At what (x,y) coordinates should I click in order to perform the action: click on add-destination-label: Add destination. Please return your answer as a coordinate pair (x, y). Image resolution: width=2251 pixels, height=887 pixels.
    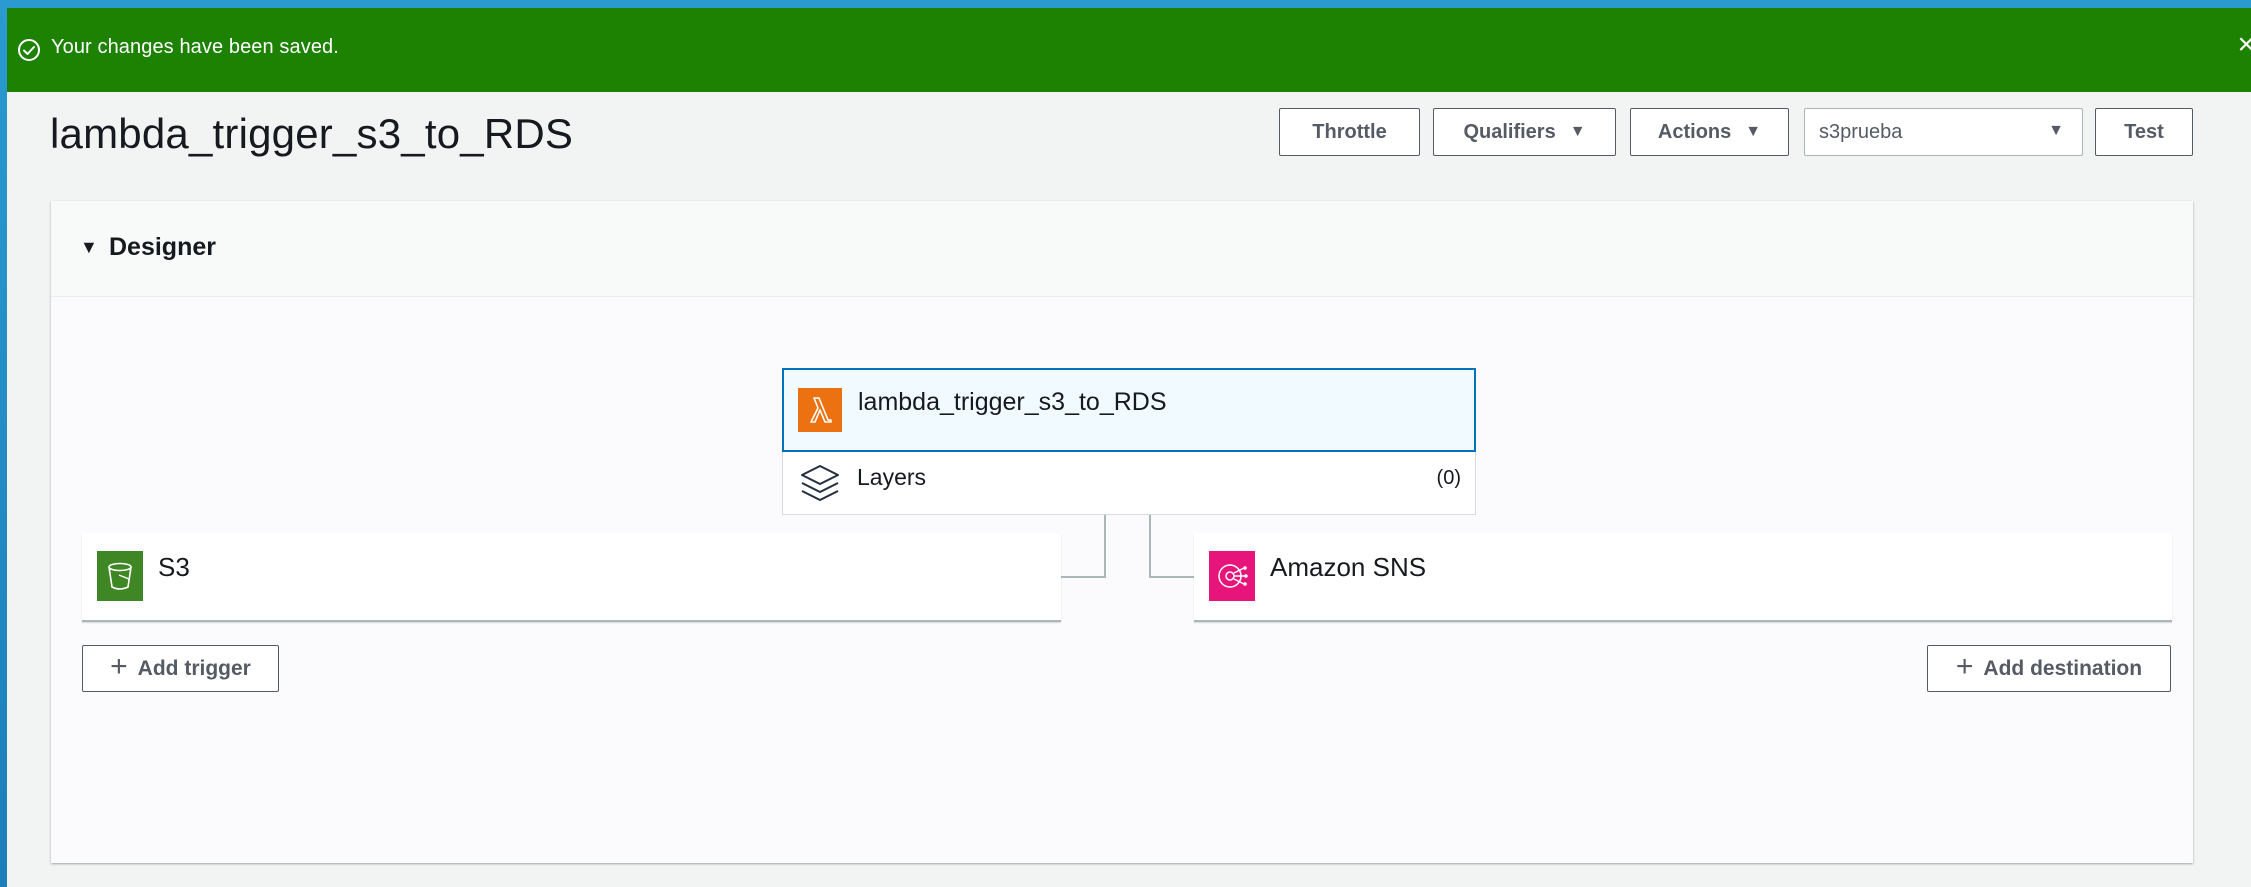
    Looking at the image, I should click on (2063, 668).